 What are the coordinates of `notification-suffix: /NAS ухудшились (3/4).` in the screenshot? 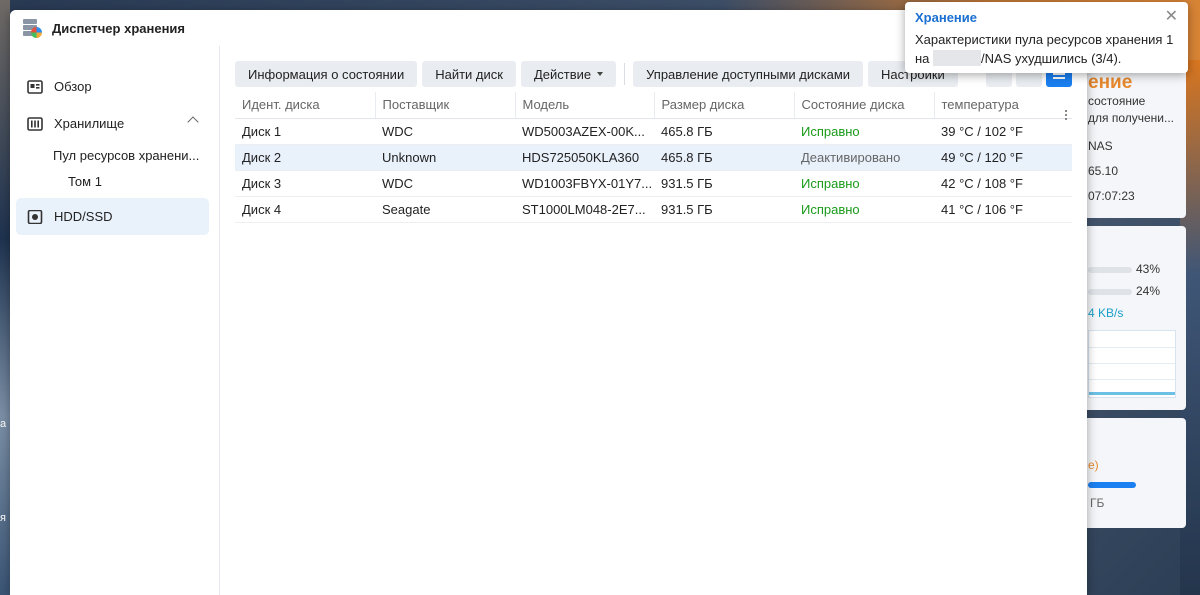 It's located at (1051, 58).